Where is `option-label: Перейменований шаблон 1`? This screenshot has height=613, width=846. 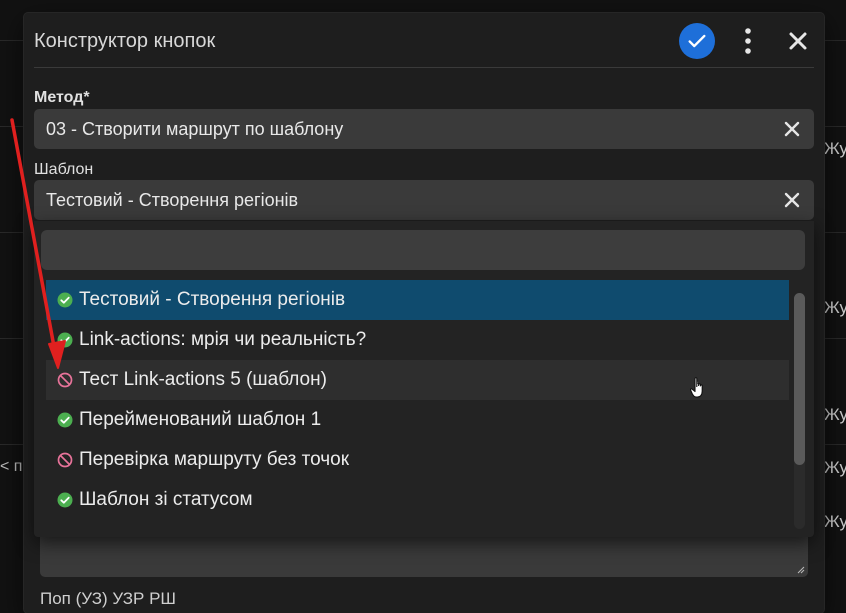
option-label: Перейменований шаблон 1 is located at coordinates (200, 419).